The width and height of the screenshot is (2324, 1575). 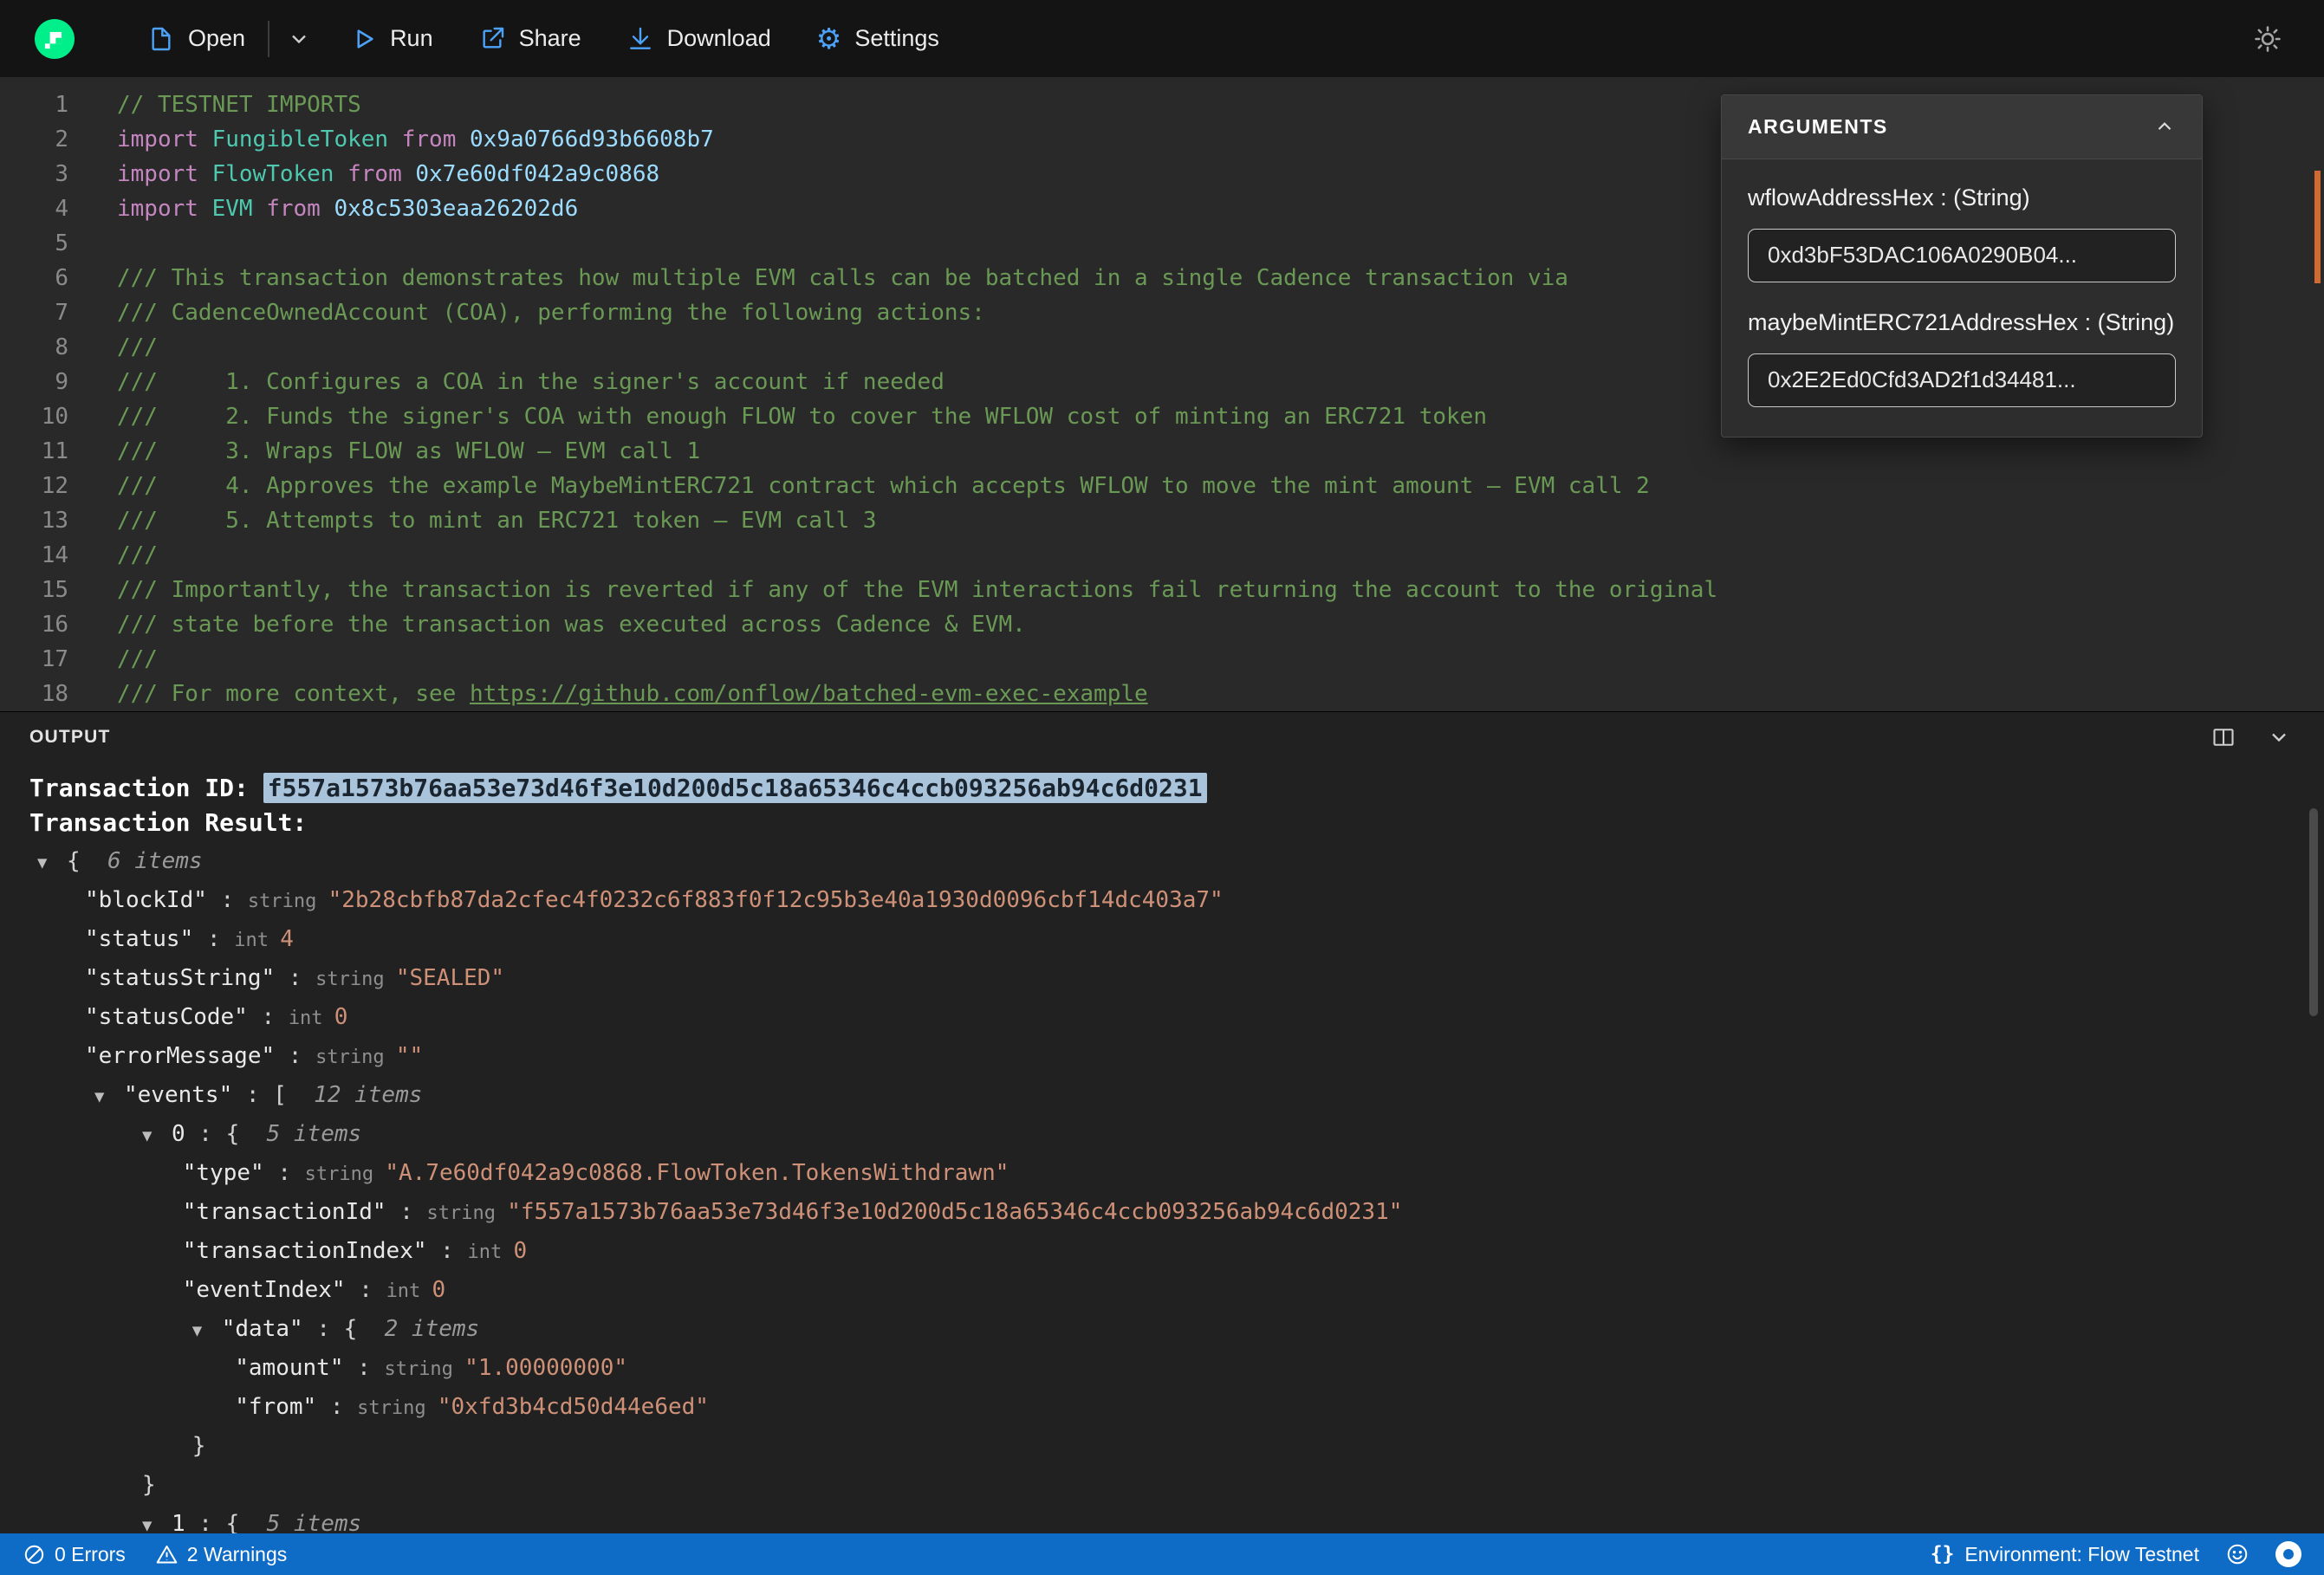 I want to click on feedback-smiley-icon, so click(x=2237, y=1554).